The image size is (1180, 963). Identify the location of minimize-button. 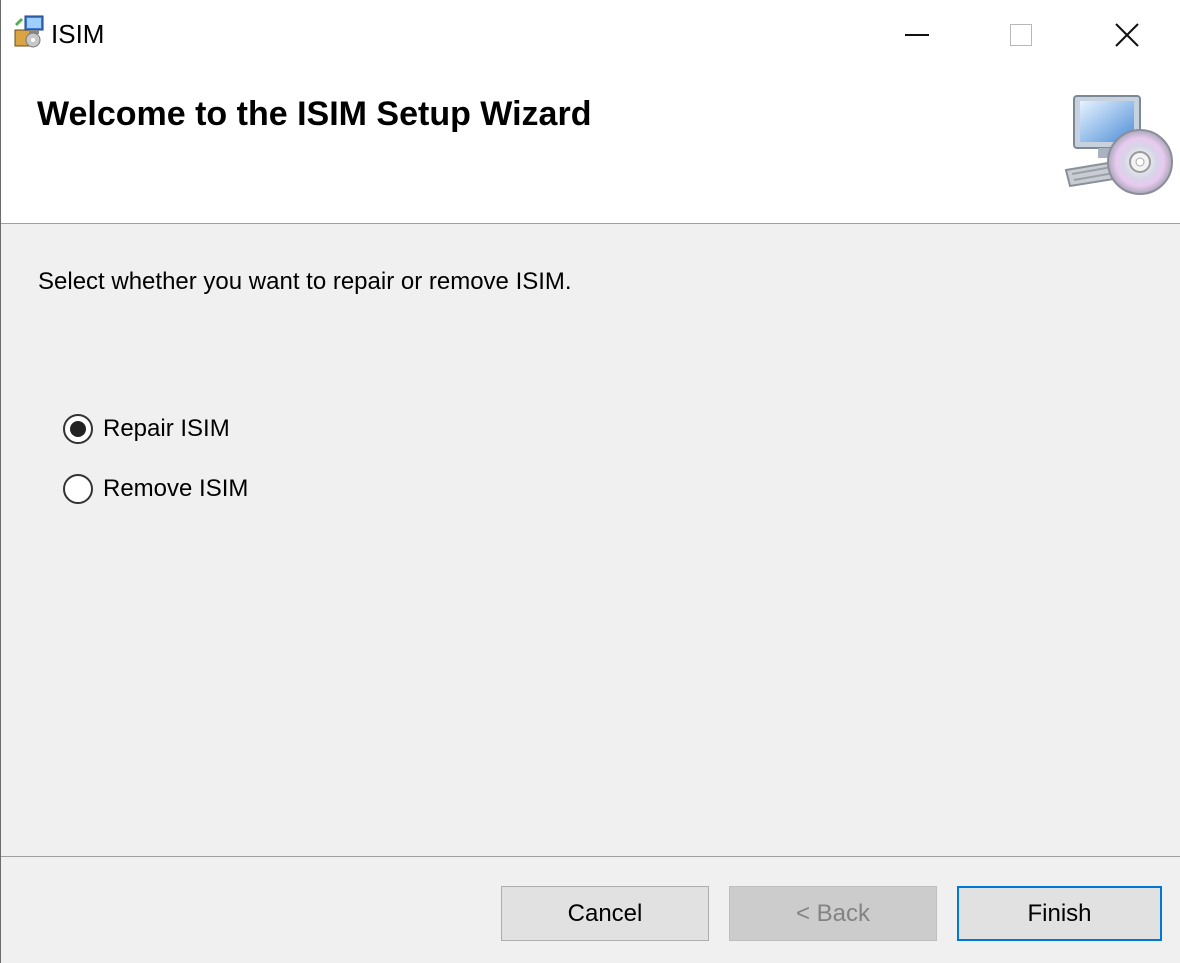
(917, 35).